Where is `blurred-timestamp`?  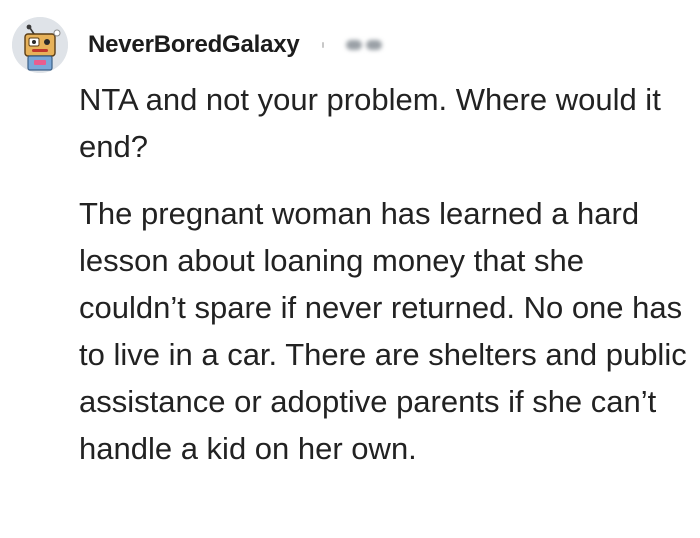
blurred-timestamp is located at coordinates (363, 45).